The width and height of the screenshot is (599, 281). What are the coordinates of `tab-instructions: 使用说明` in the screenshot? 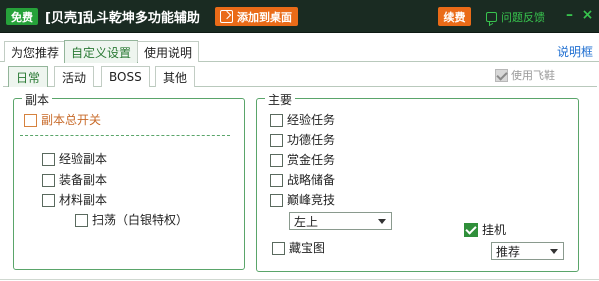 It's located at (168, 51).